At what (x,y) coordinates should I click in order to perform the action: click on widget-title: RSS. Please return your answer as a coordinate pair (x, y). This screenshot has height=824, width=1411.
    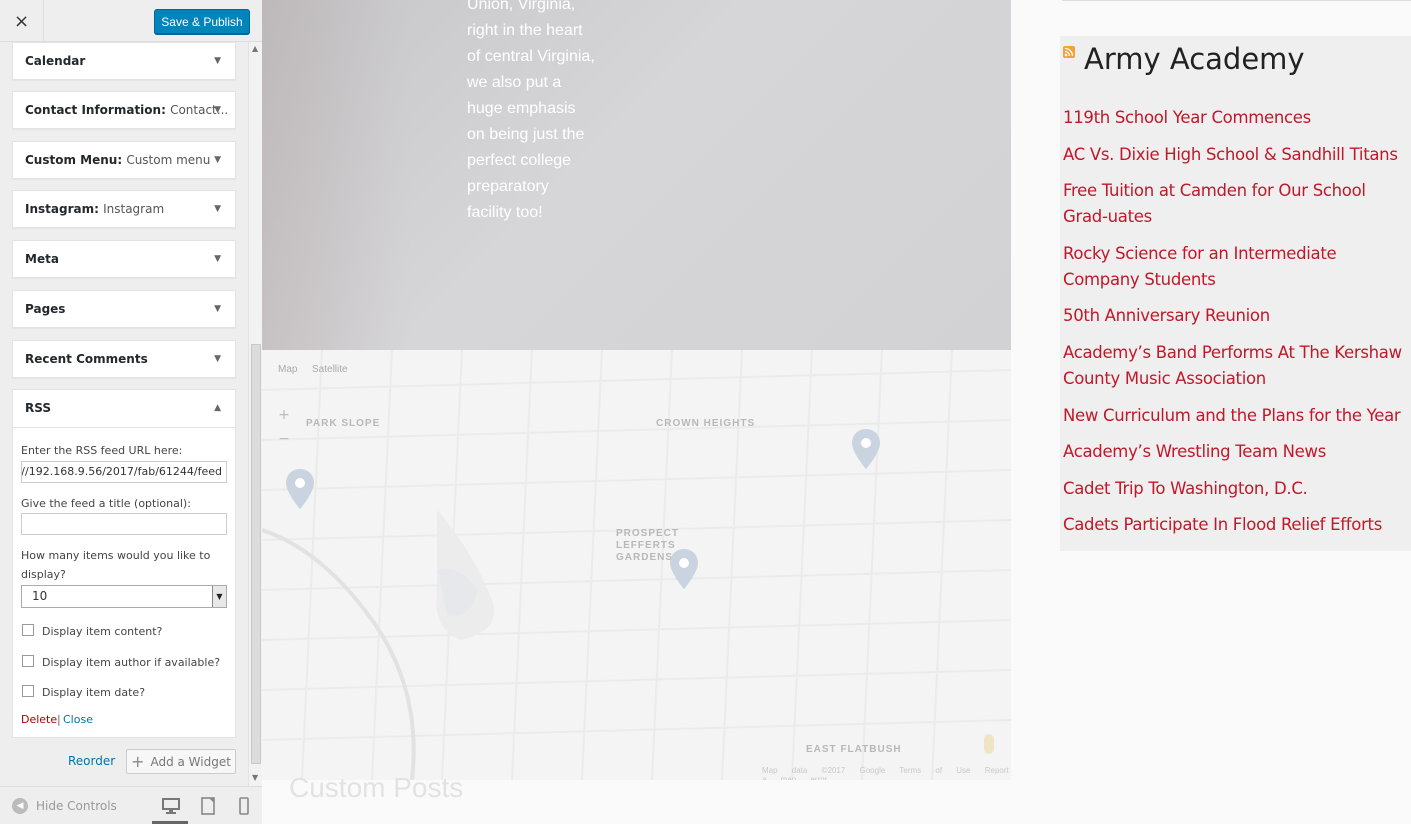
    Looking at the image, I should click on (38, 408).